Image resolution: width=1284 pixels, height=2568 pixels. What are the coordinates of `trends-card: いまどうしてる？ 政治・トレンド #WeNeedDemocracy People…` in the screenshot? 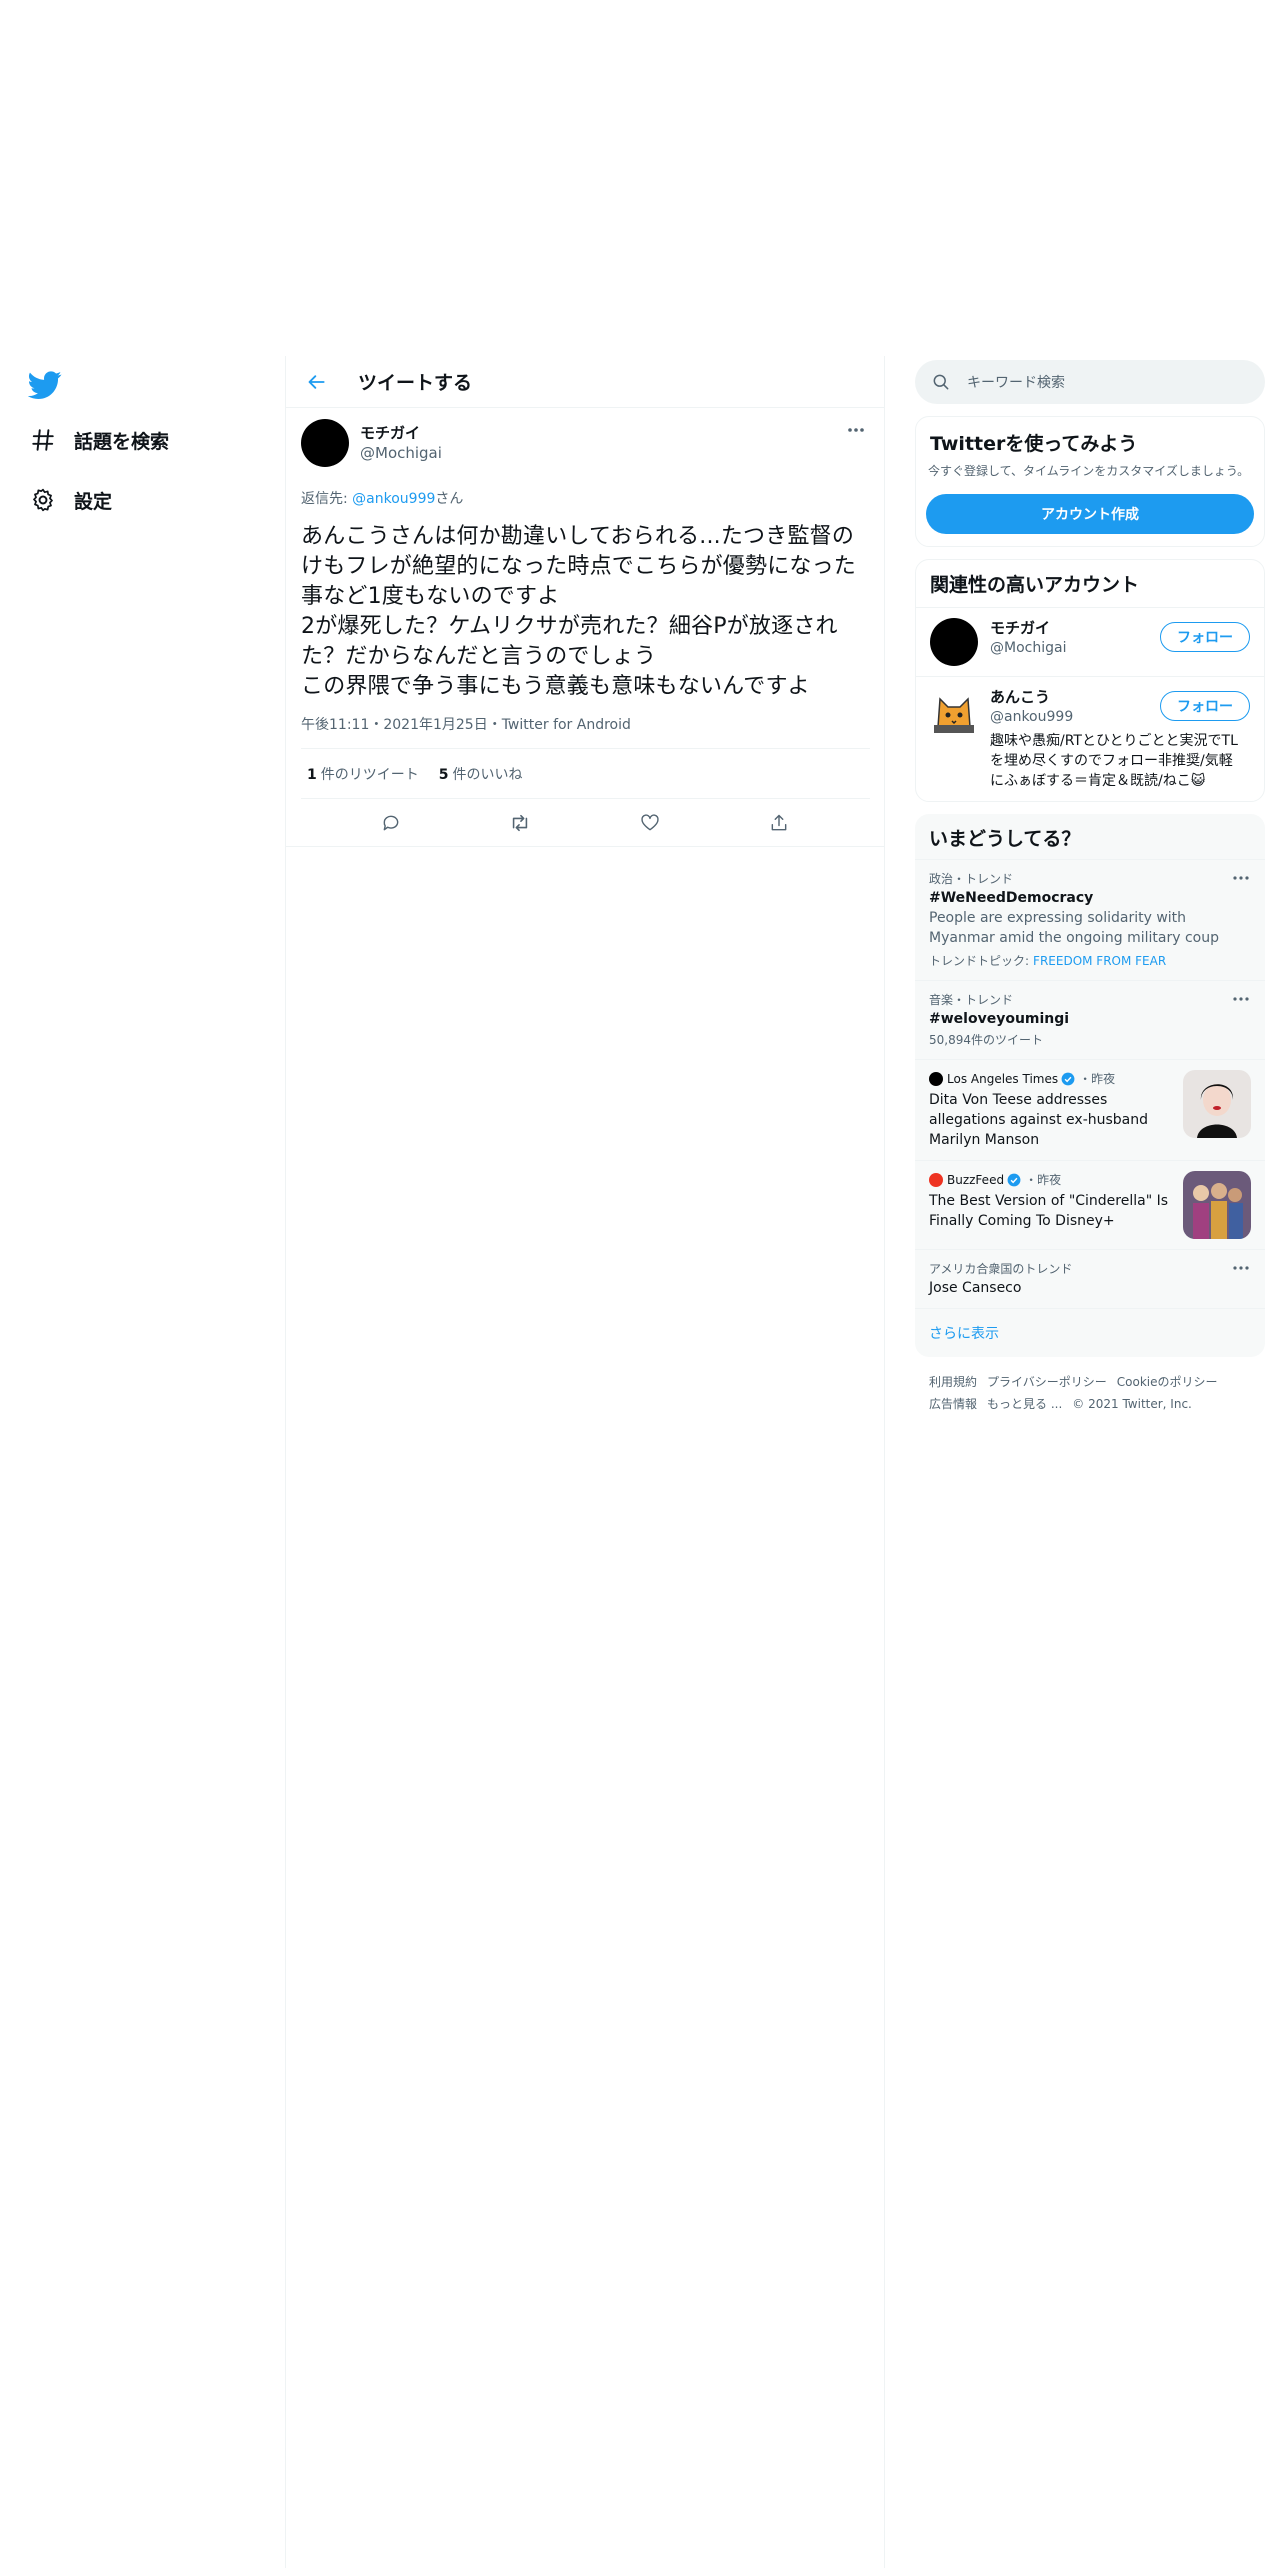 It's located at (1090, 1085).